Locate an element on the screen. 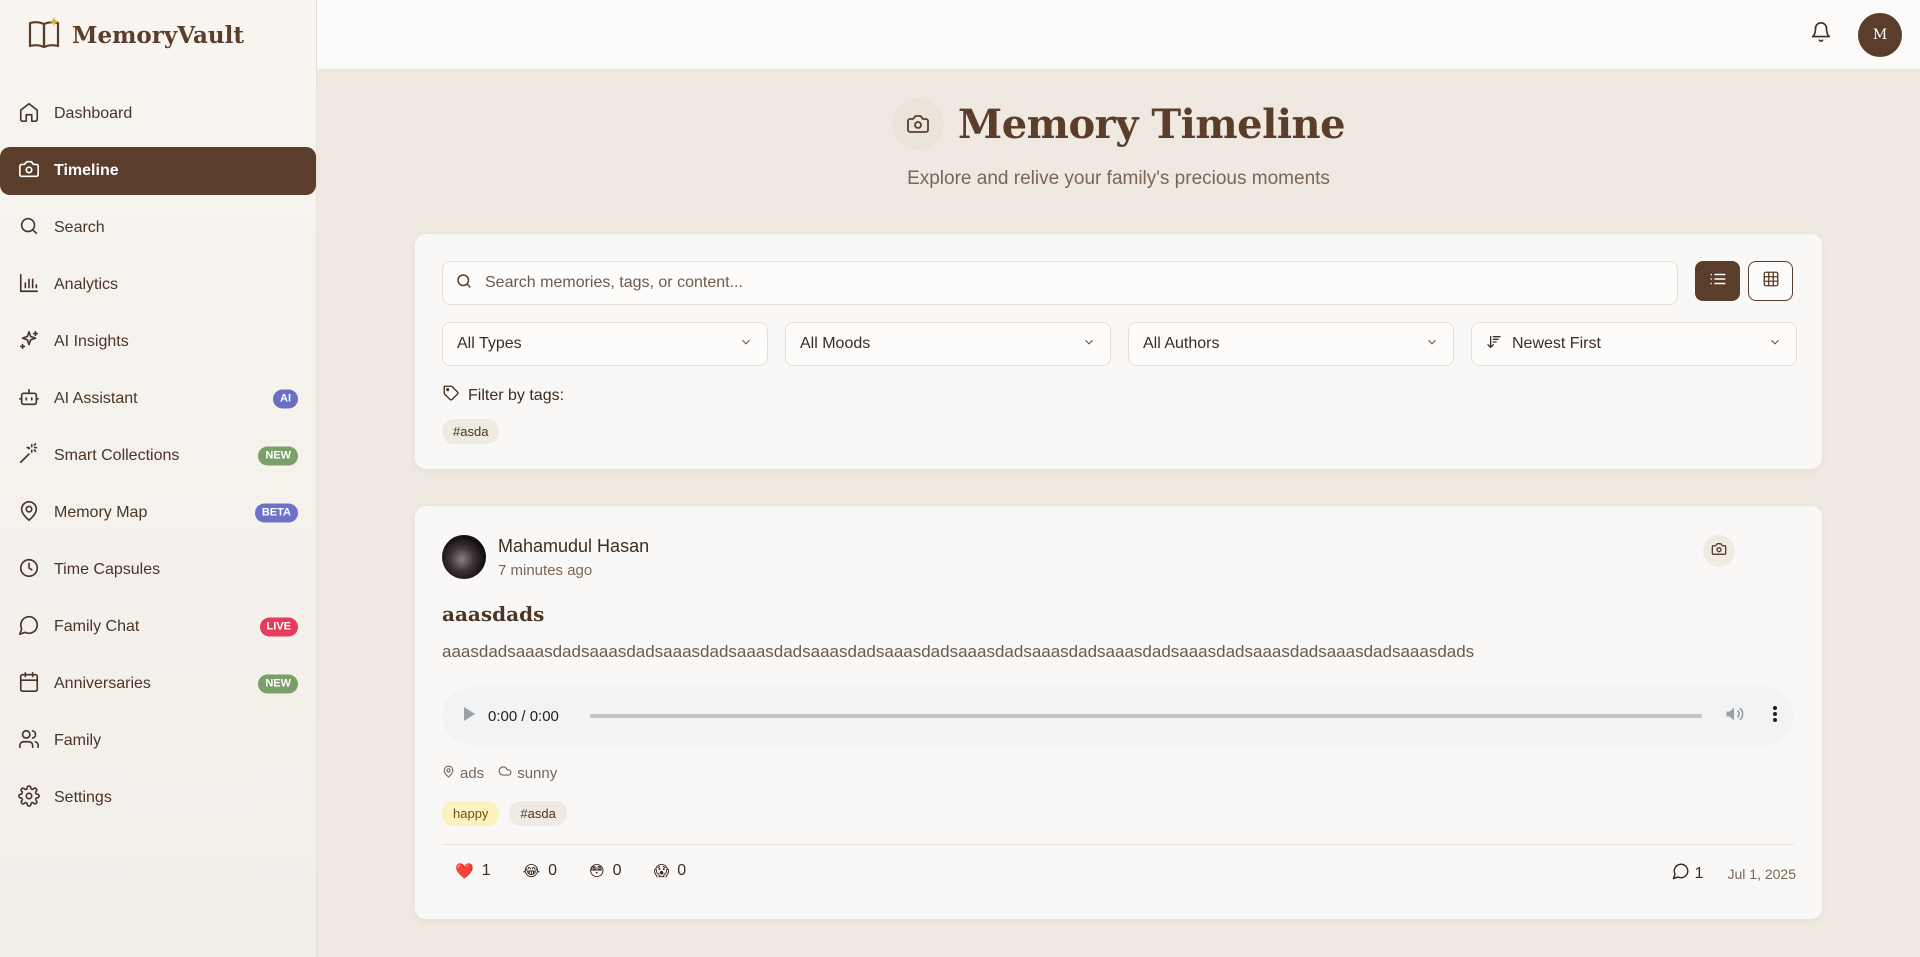 The height and width of the screenshot is (957, 1920). brand: MemoryVault is located at coordinates (158, 35).